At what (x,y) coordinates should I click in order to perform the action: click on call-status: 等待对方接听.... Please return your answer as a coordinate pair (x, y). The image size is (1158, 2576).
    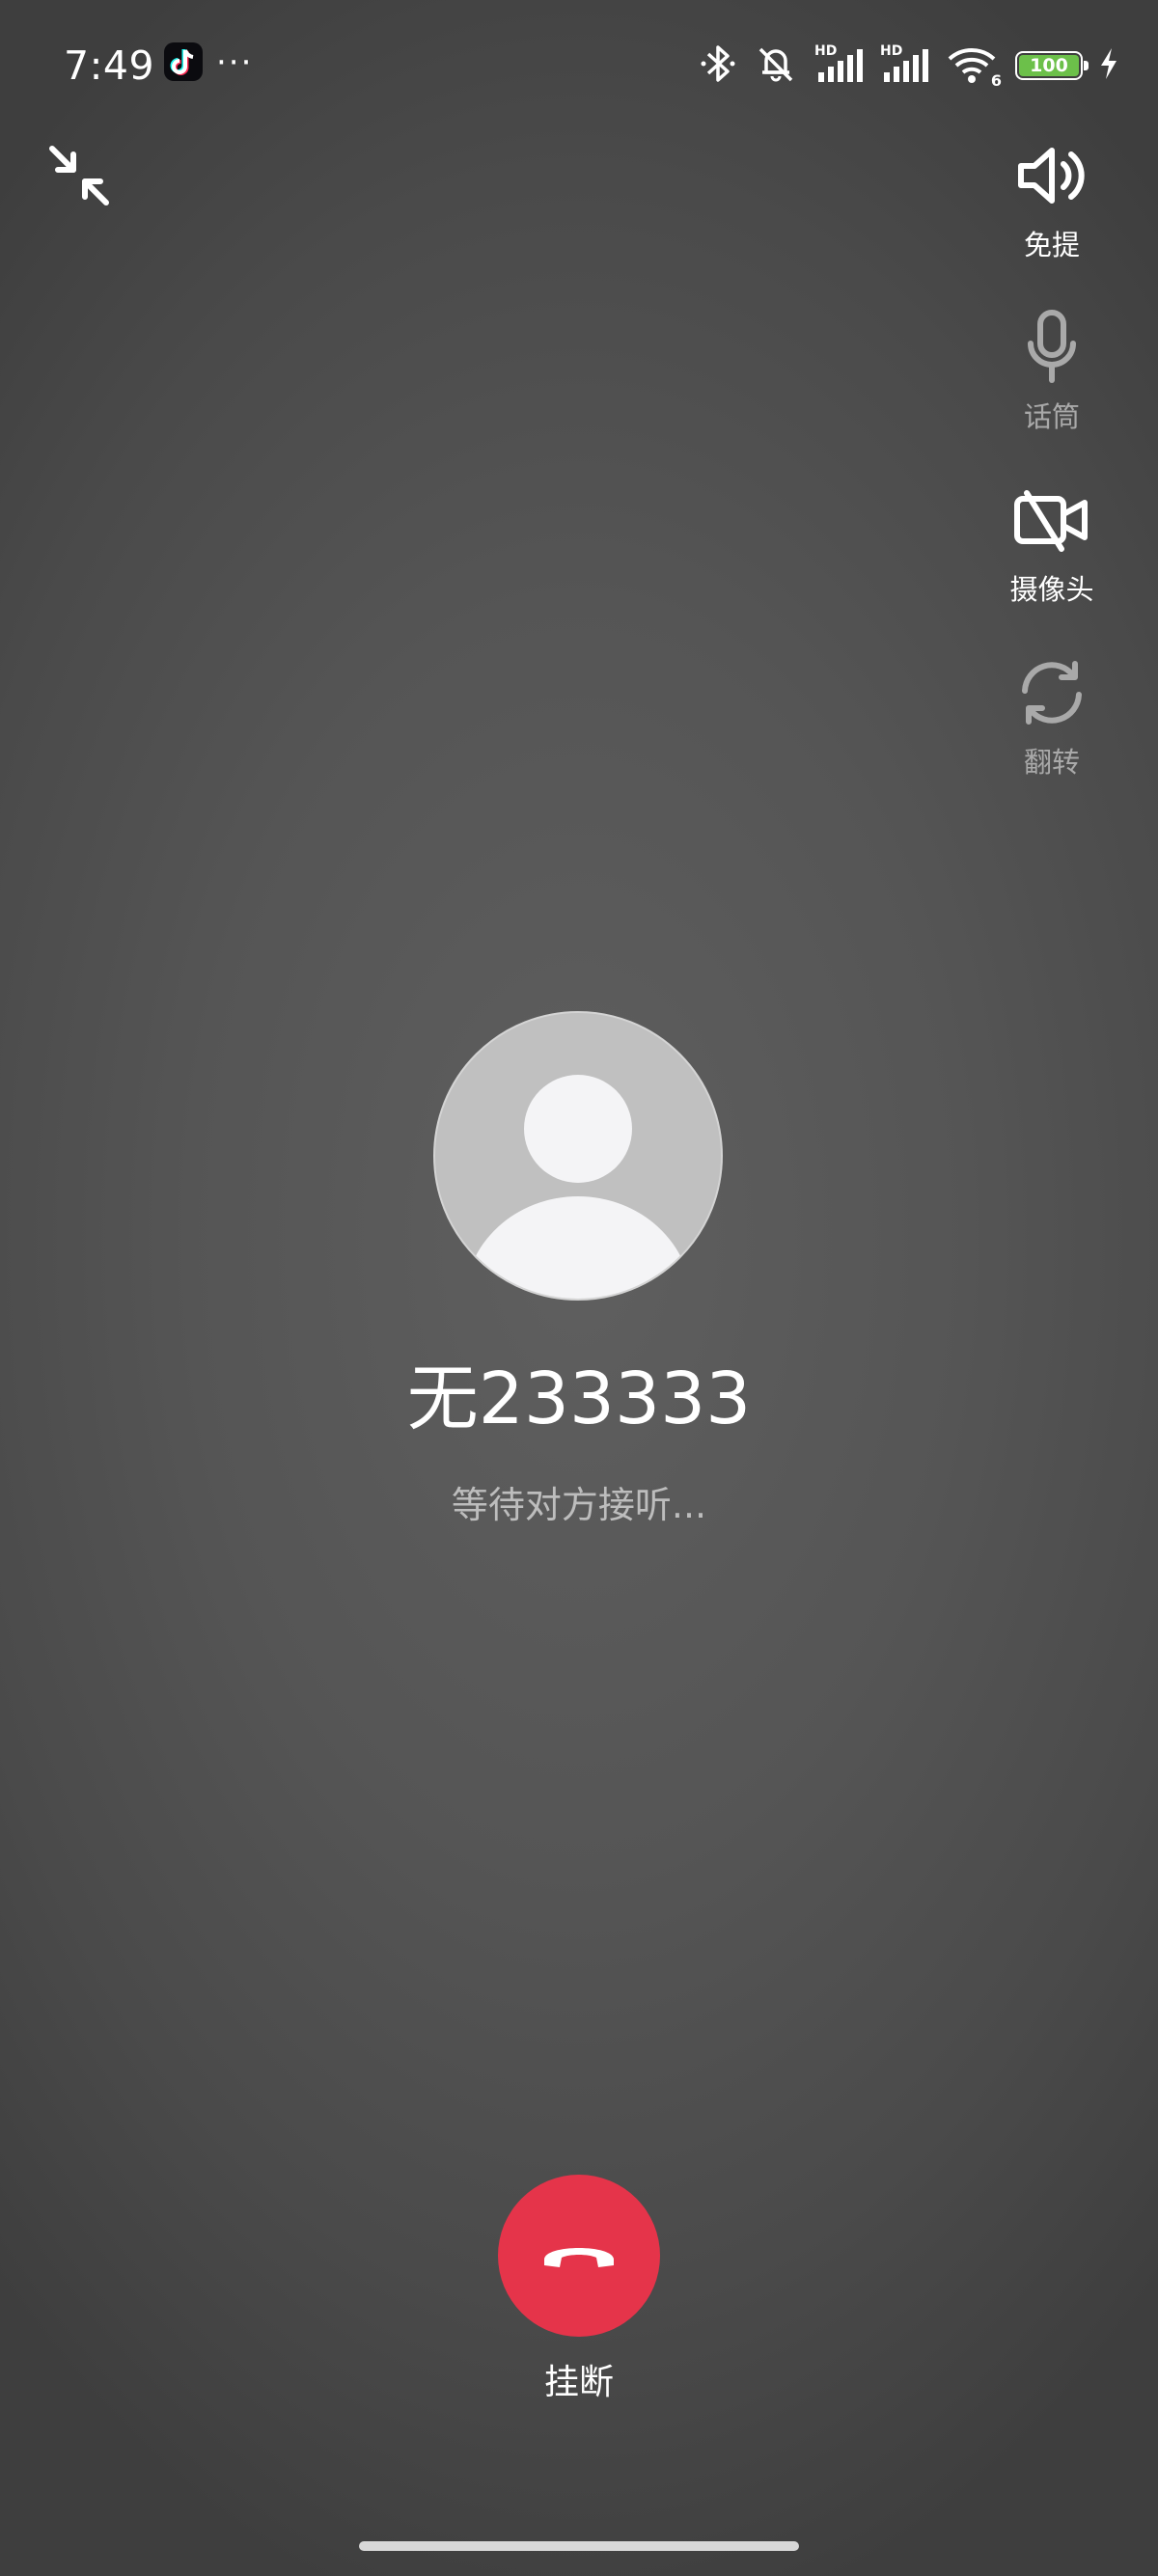
    Looking at the image, I should click on (579, 1505).